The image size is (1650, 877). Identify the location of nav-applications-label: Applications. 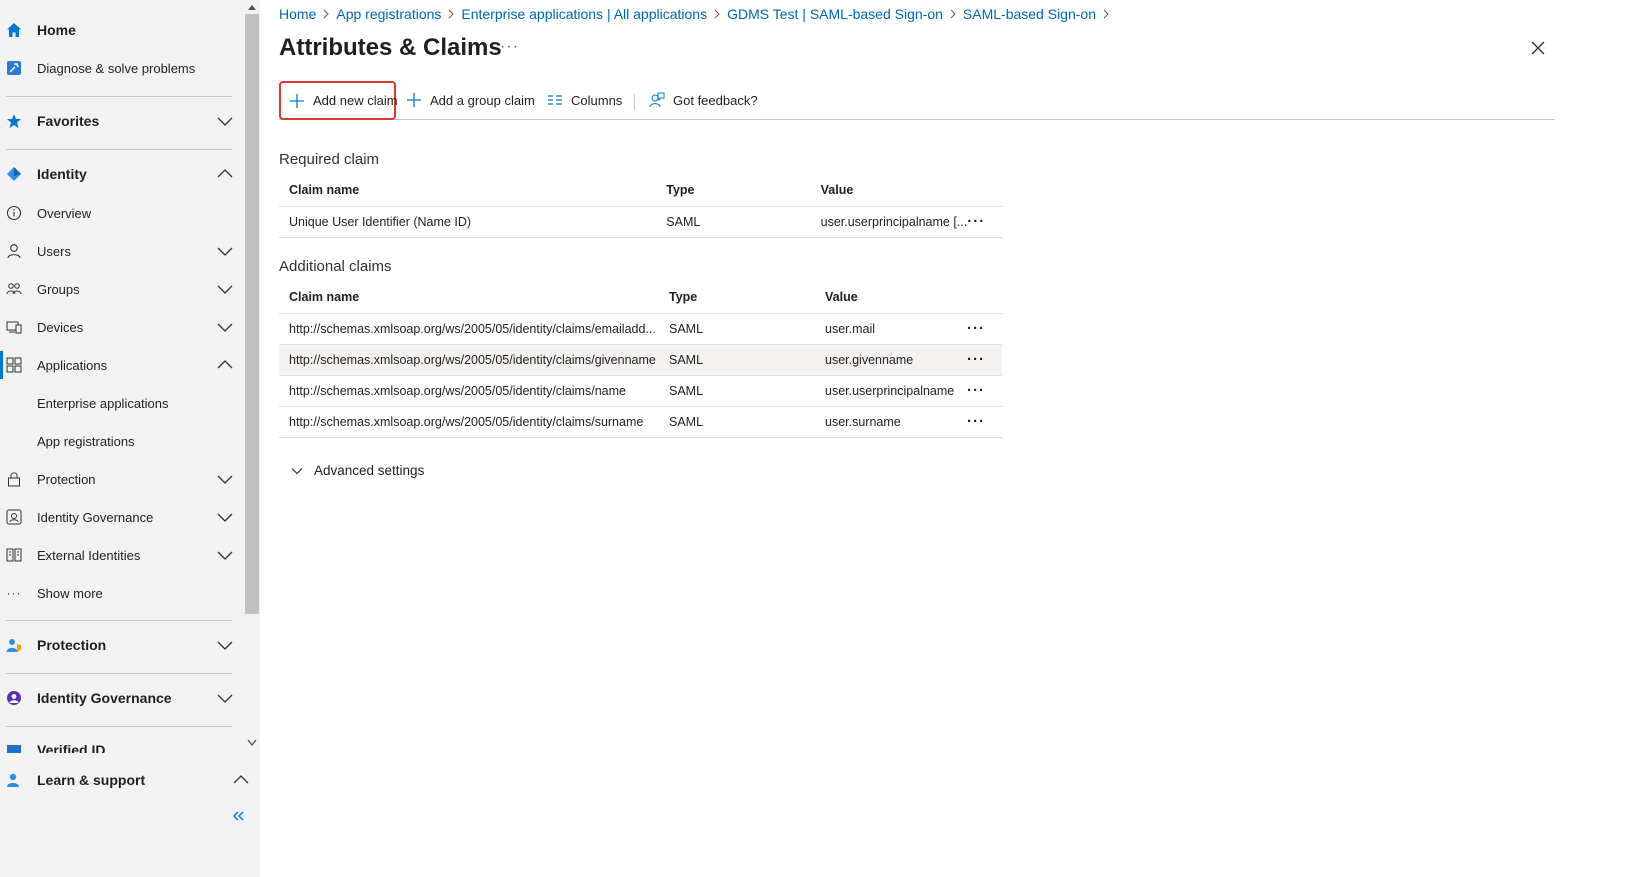
(72, 365).